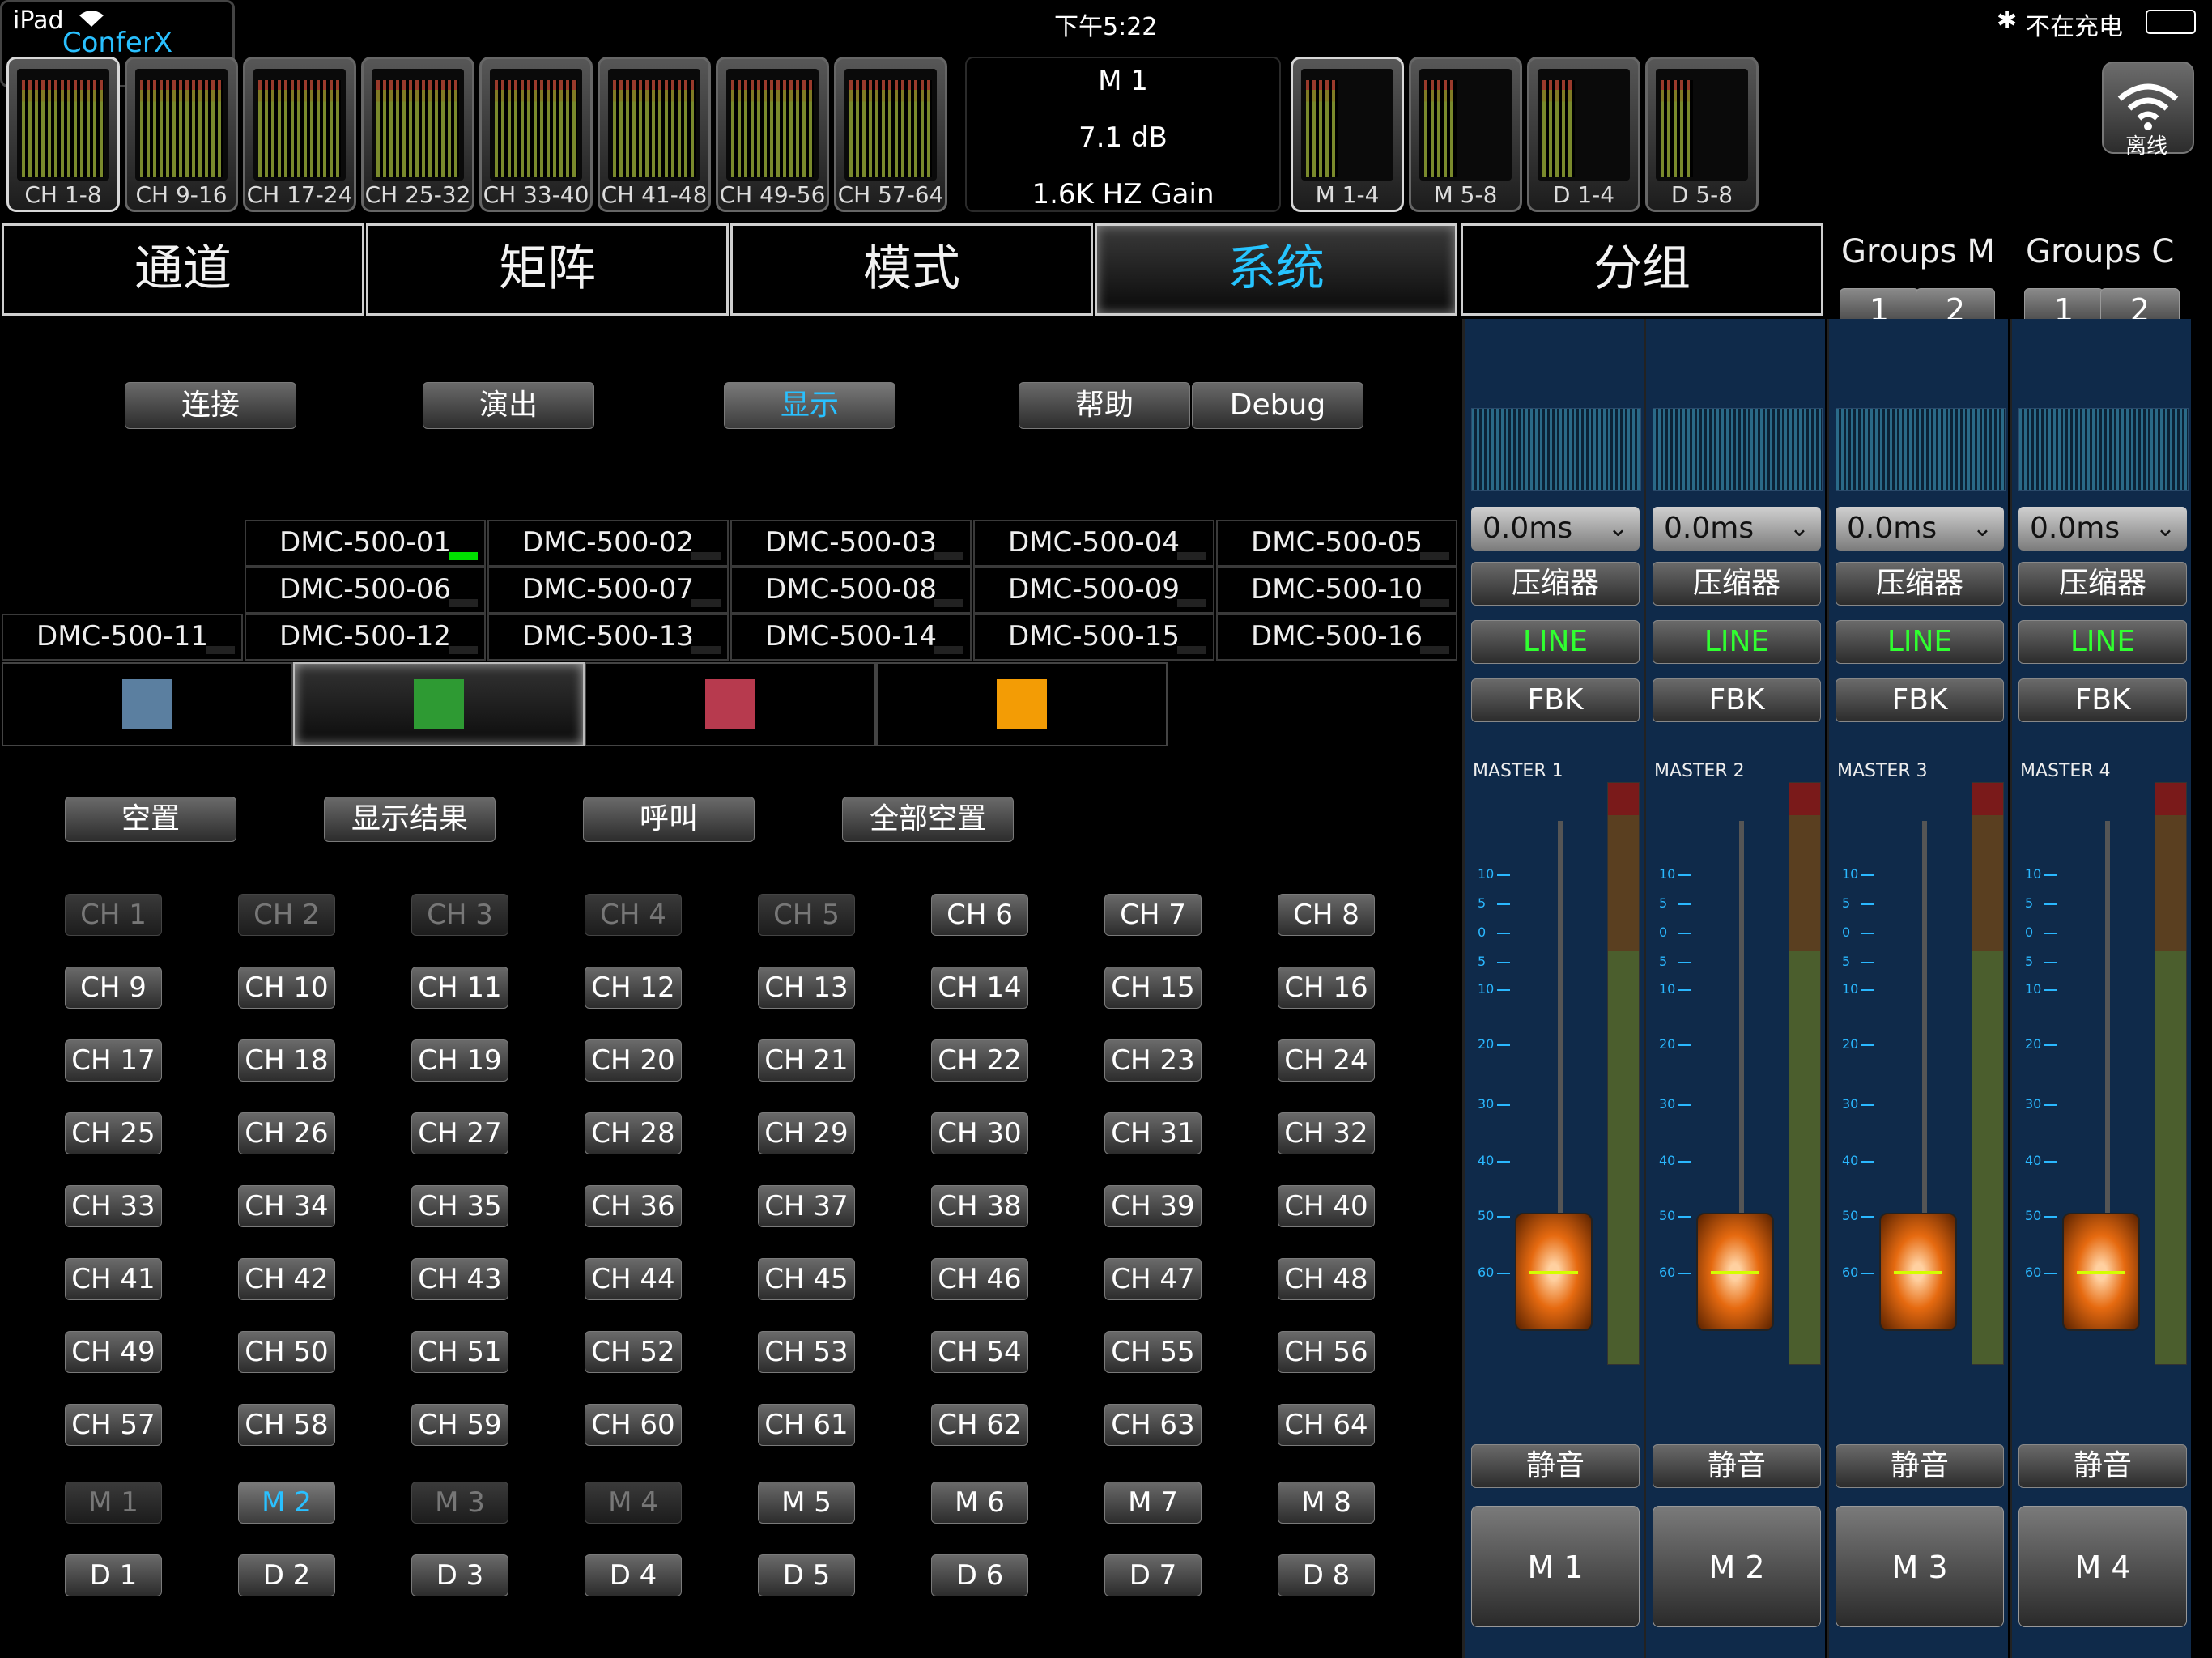 The height and width of the screenshot is (1658, 2212). Describe the element at coordinates (114, 1279) in the screenshot. I see `channel-button-41: CH 41` at that location.